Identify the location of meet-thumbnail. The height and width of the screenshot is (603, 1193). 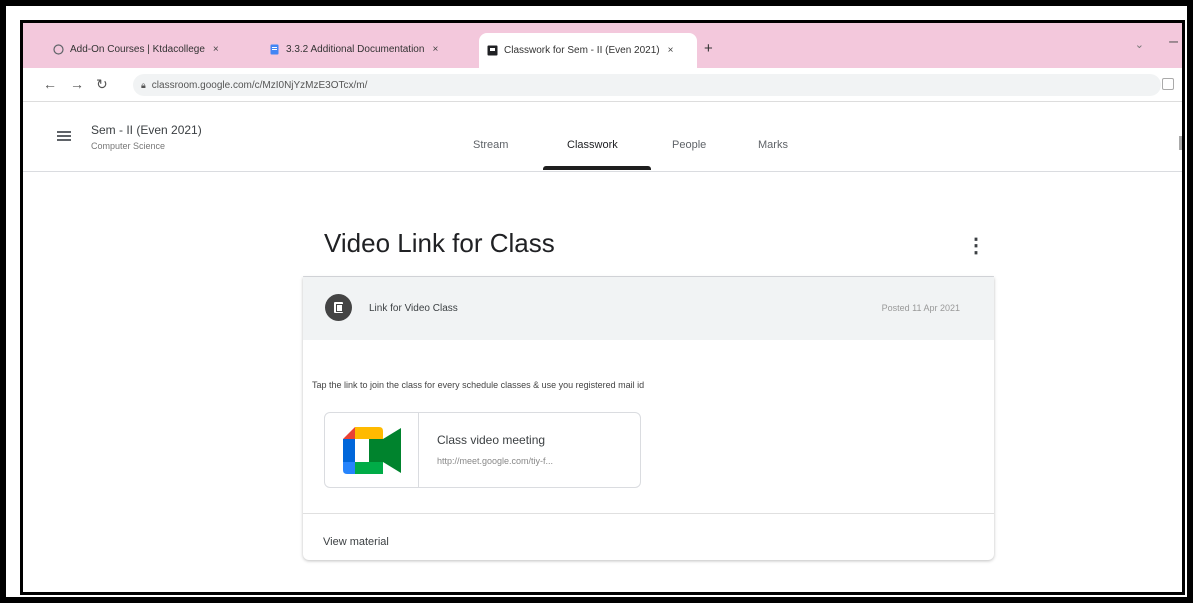
(372, 450).